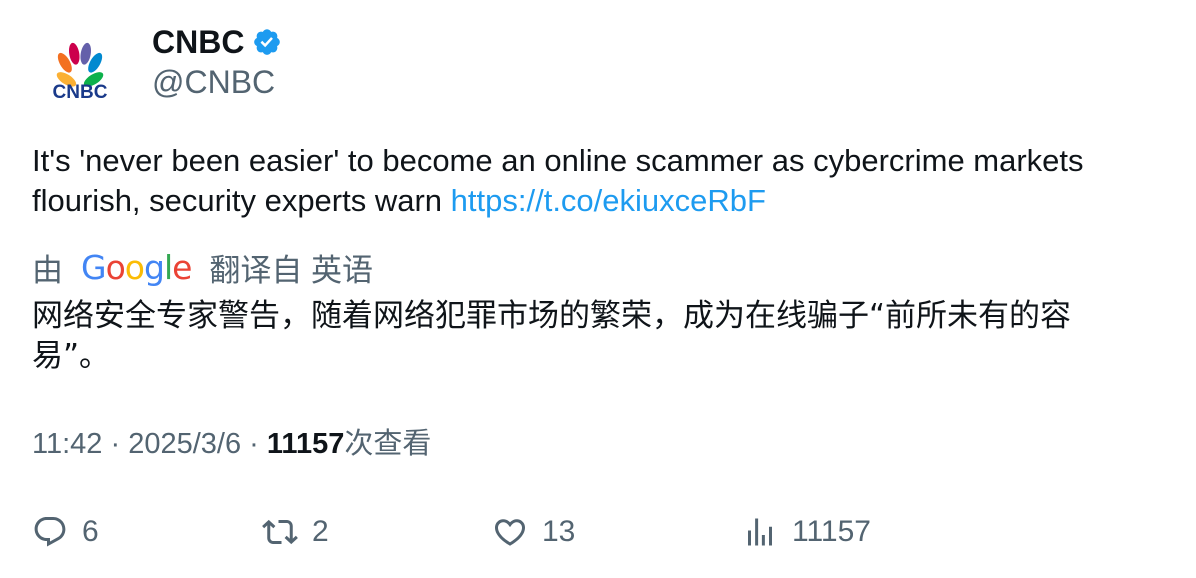 This screenshot has width=1196, height=578. I want to click on action-bar: 6 2 13 11157, so click(598, 533).